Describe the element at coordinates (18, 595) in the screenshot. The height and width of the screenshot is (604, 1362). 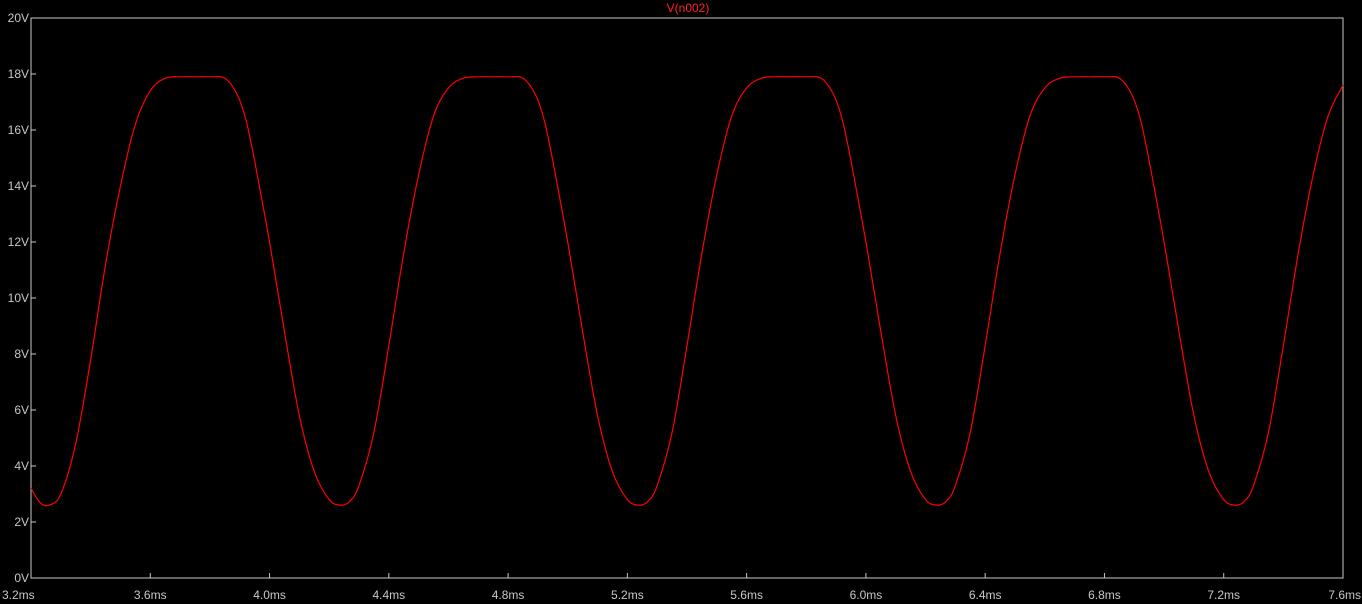
I see `x-tick-label: 3.2ms` at that location.